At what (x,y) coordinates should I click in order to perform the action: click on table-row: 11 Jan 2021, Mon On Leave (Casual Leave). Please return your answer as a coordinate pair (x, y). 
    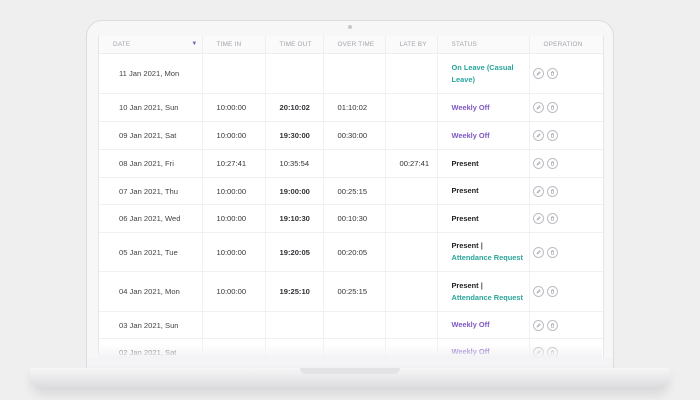
    Looking at the image, I should click on (351, 73).